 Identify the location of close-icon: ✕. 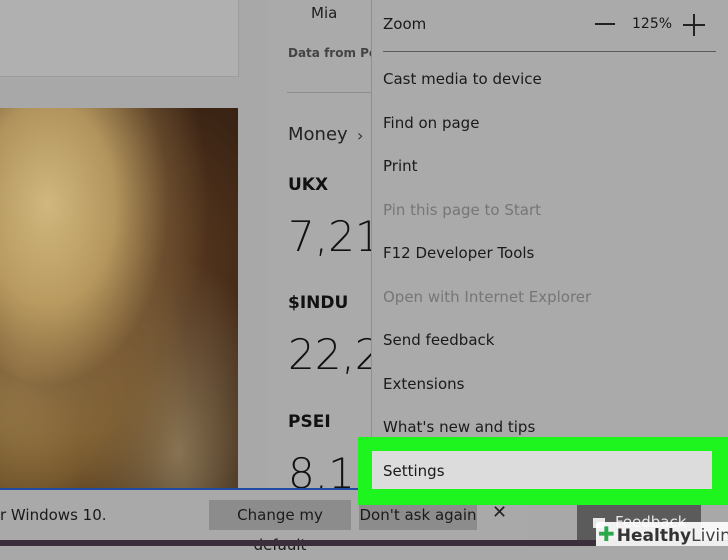
(499, 512).